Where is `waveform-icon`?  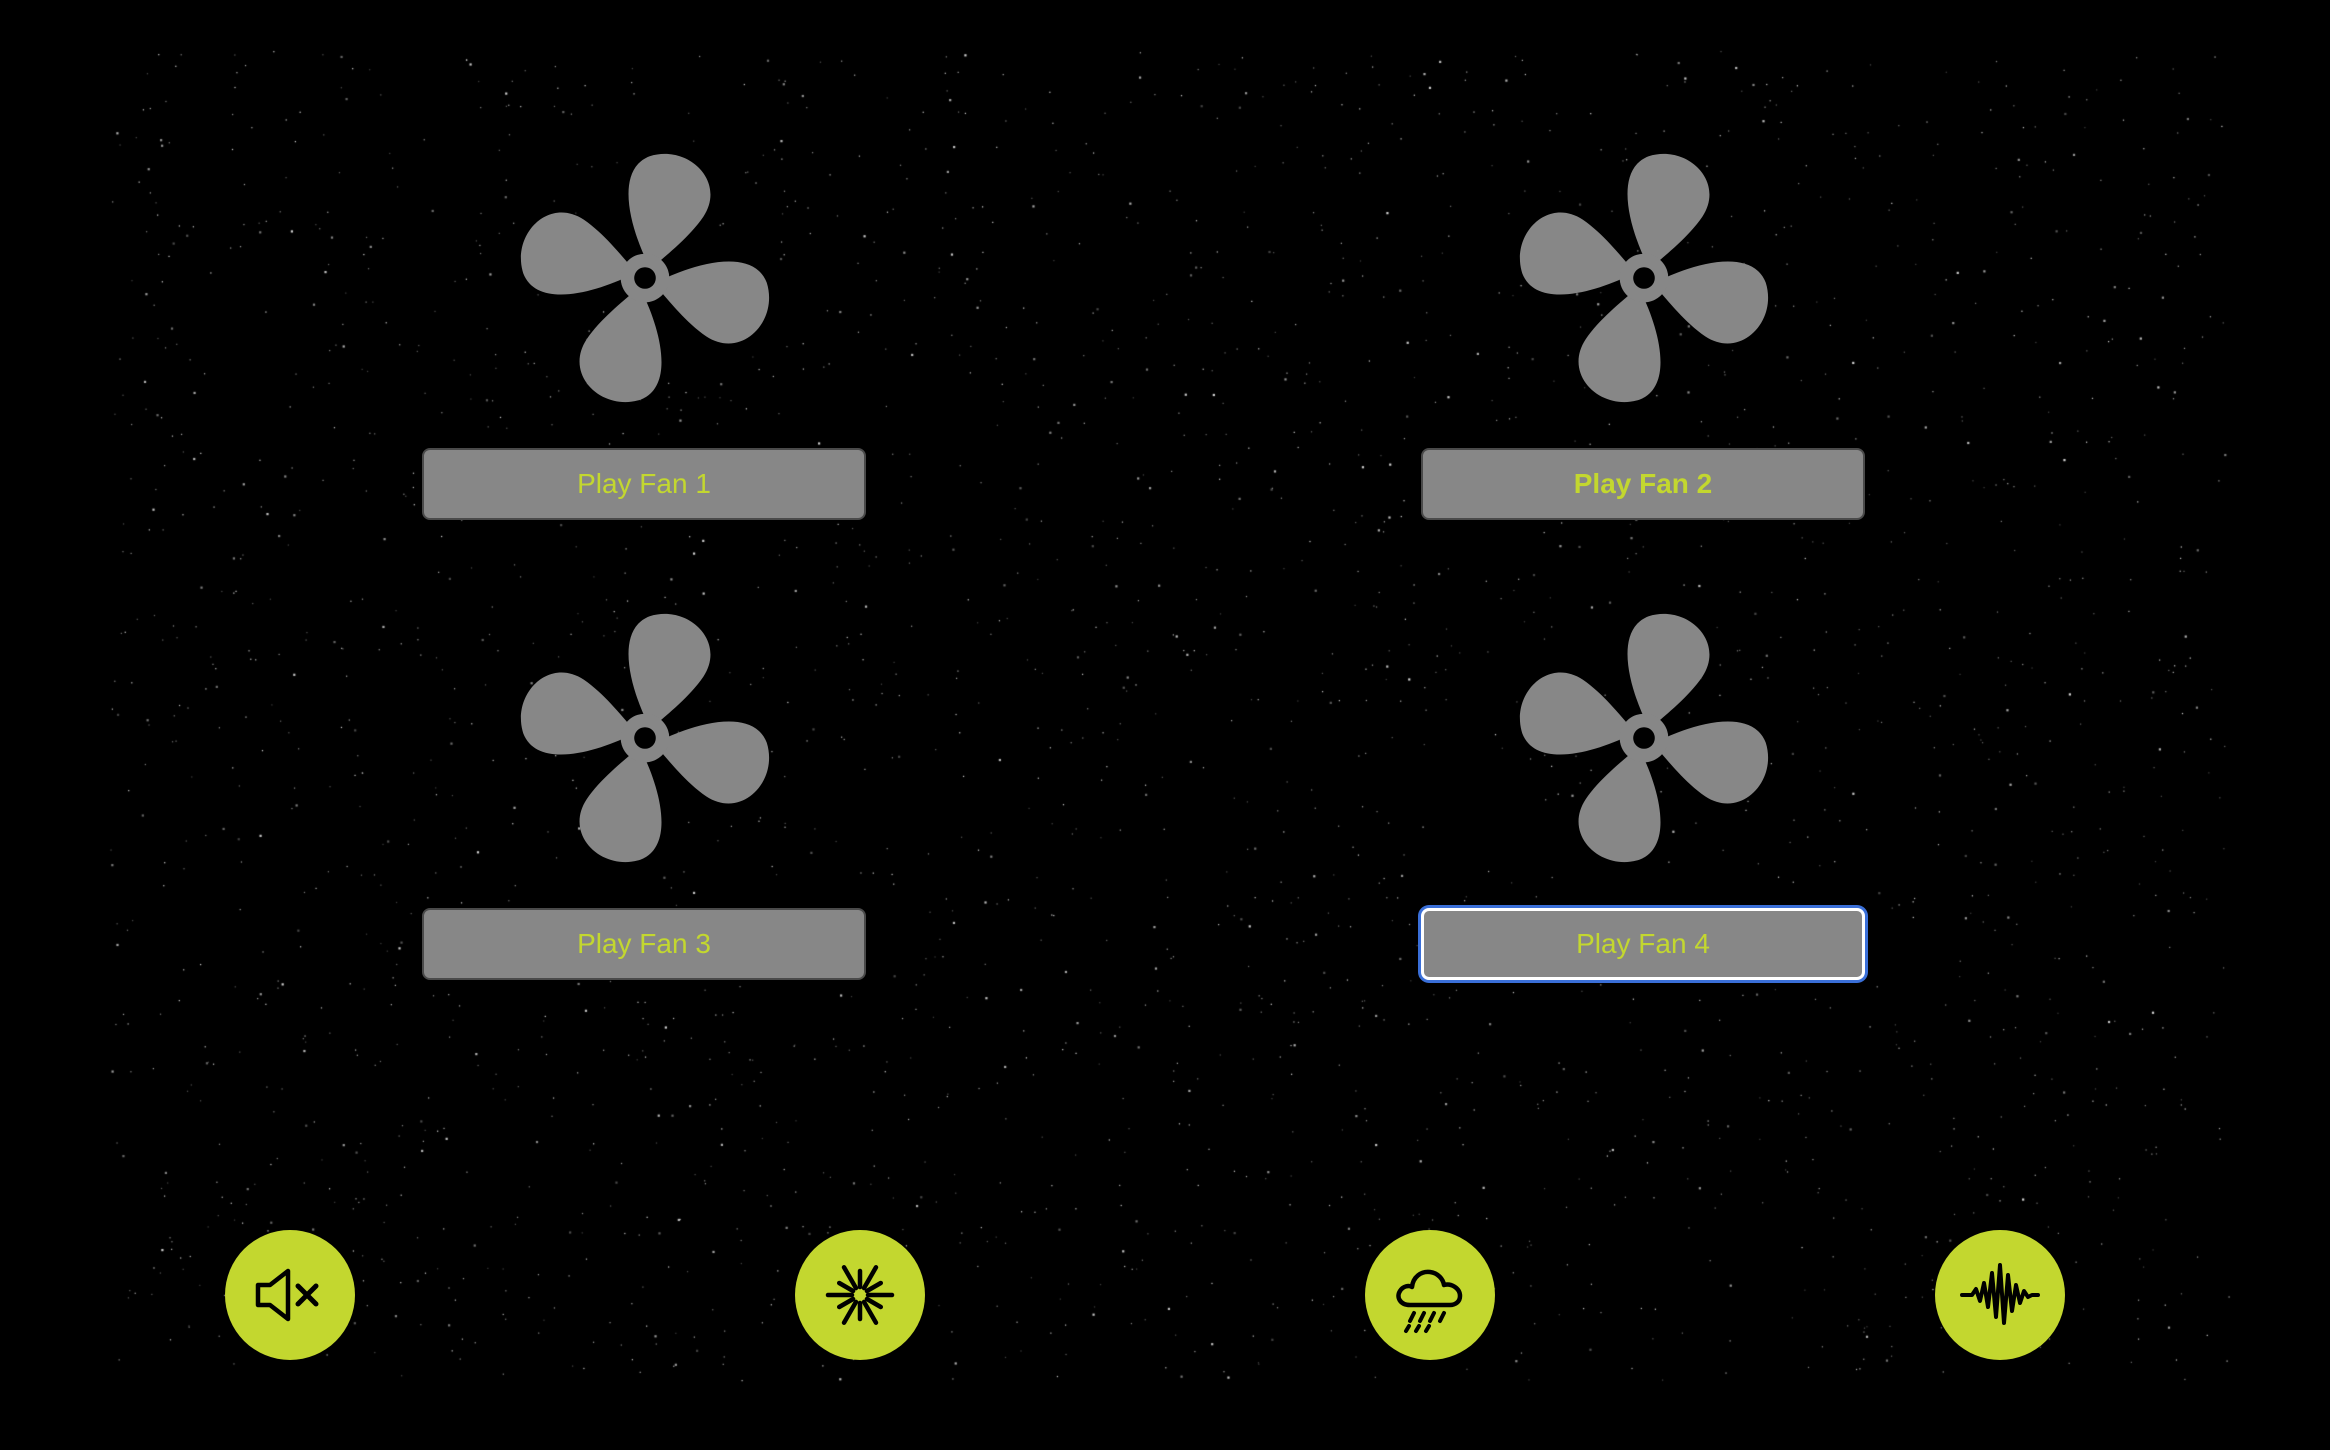
waveform-icon is located at coordinates (2000, 1294).